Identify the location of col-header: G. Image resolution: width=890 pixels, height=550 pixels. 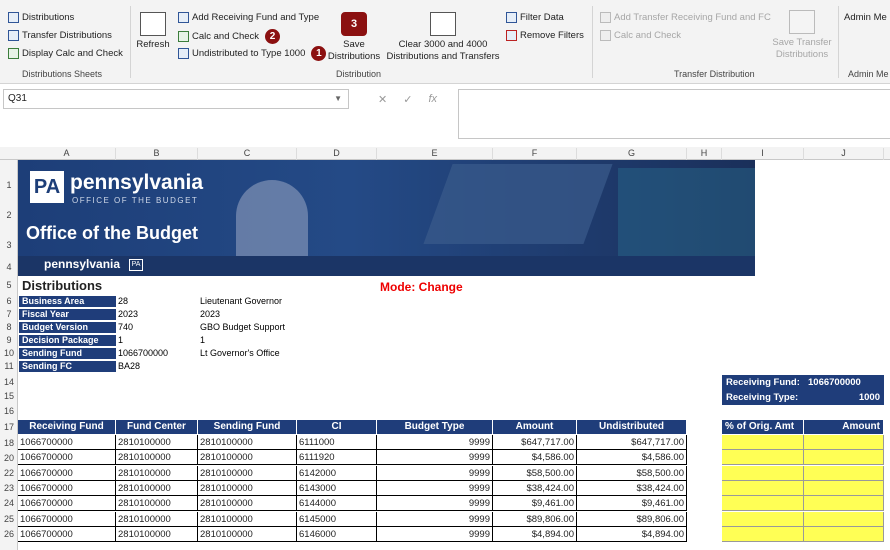
(632, 154).